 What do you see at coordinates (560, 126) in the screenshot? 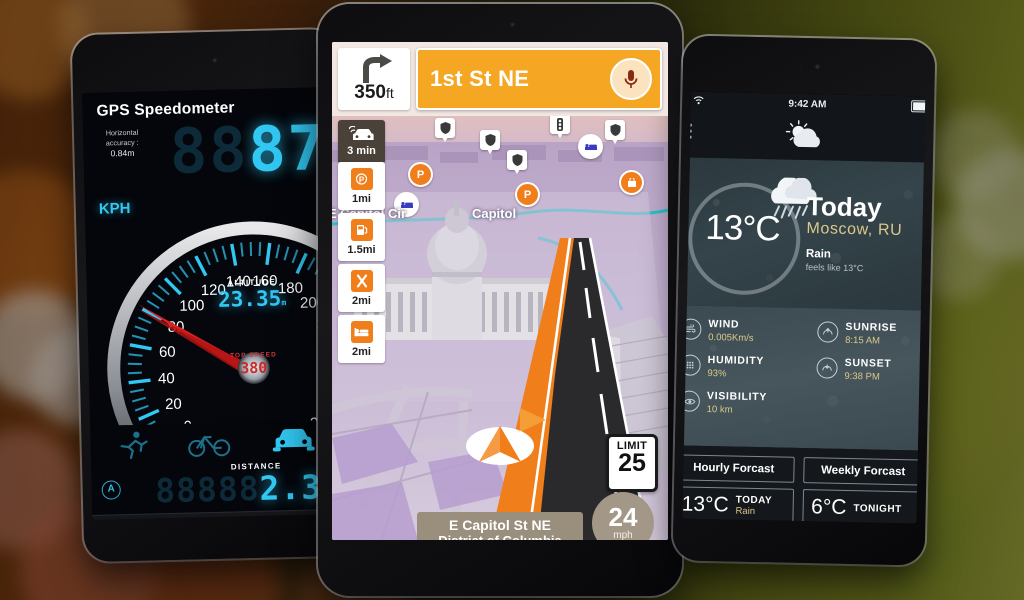
I see `map-pin-traffic-light-icon` at bounding box center [560, 126].